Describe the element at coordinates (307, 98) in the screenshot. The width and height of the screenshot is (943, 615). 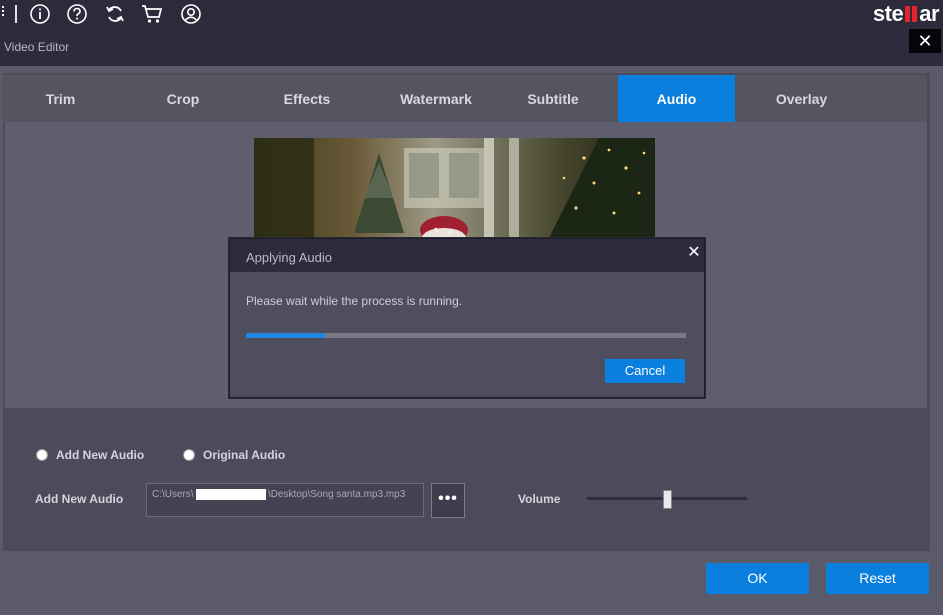
I see `tab-effects: Effects` at that location.